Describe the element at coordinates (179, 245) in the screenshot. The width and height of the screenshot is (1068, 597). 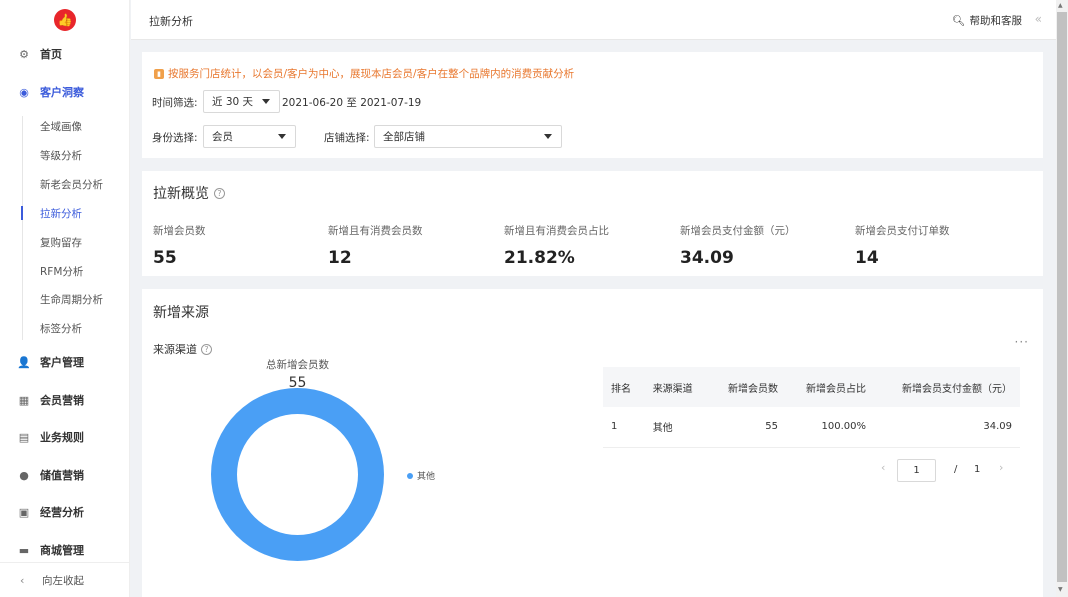
I see `metric-new-members: 新增会员数 55` at that location.